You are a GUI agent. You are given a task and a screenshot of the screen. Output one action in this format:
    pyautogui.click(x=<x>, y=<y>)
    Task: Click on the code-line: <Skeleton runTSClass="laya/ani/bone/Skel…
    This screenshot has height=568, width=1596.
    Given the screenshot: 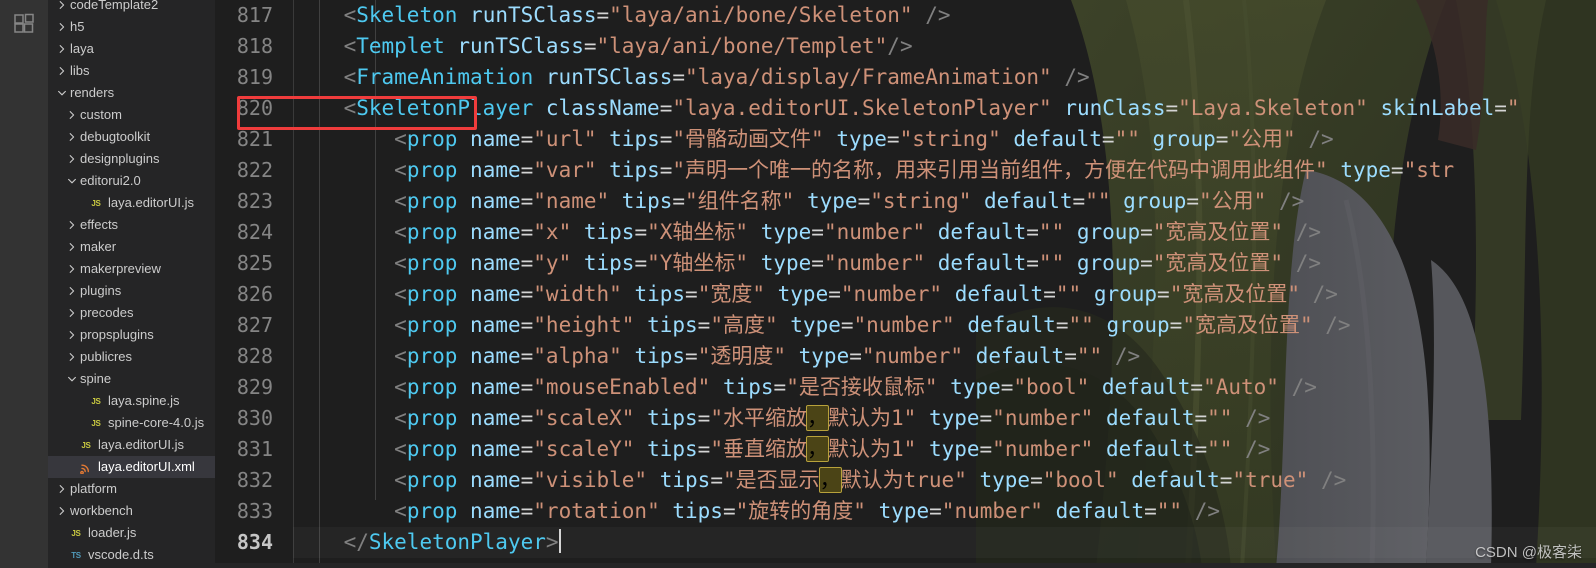 What is the action you would take?
    pyautogui.click(x=944, y=15)
    